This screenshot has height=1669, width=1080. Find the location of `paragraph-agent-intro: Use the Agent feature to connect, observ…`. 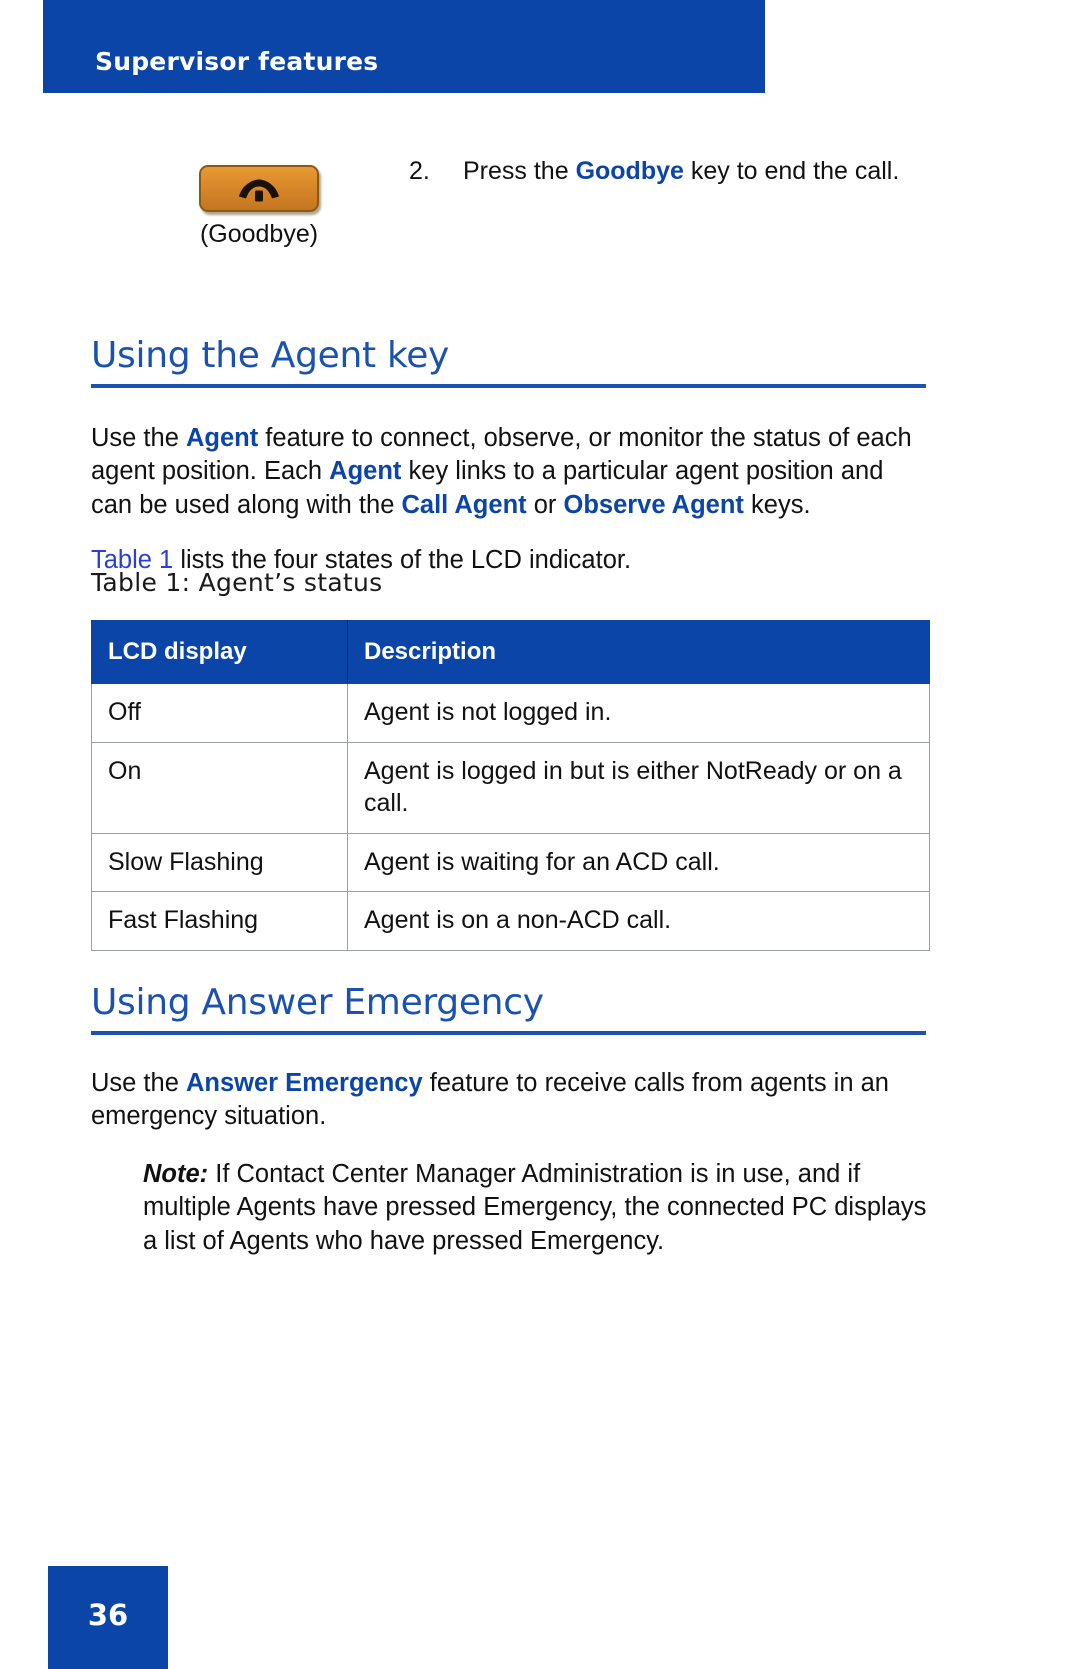

paragraph-agent-intro: Use the Agent feature to connect, observ… is located at coordinates (510, 473).